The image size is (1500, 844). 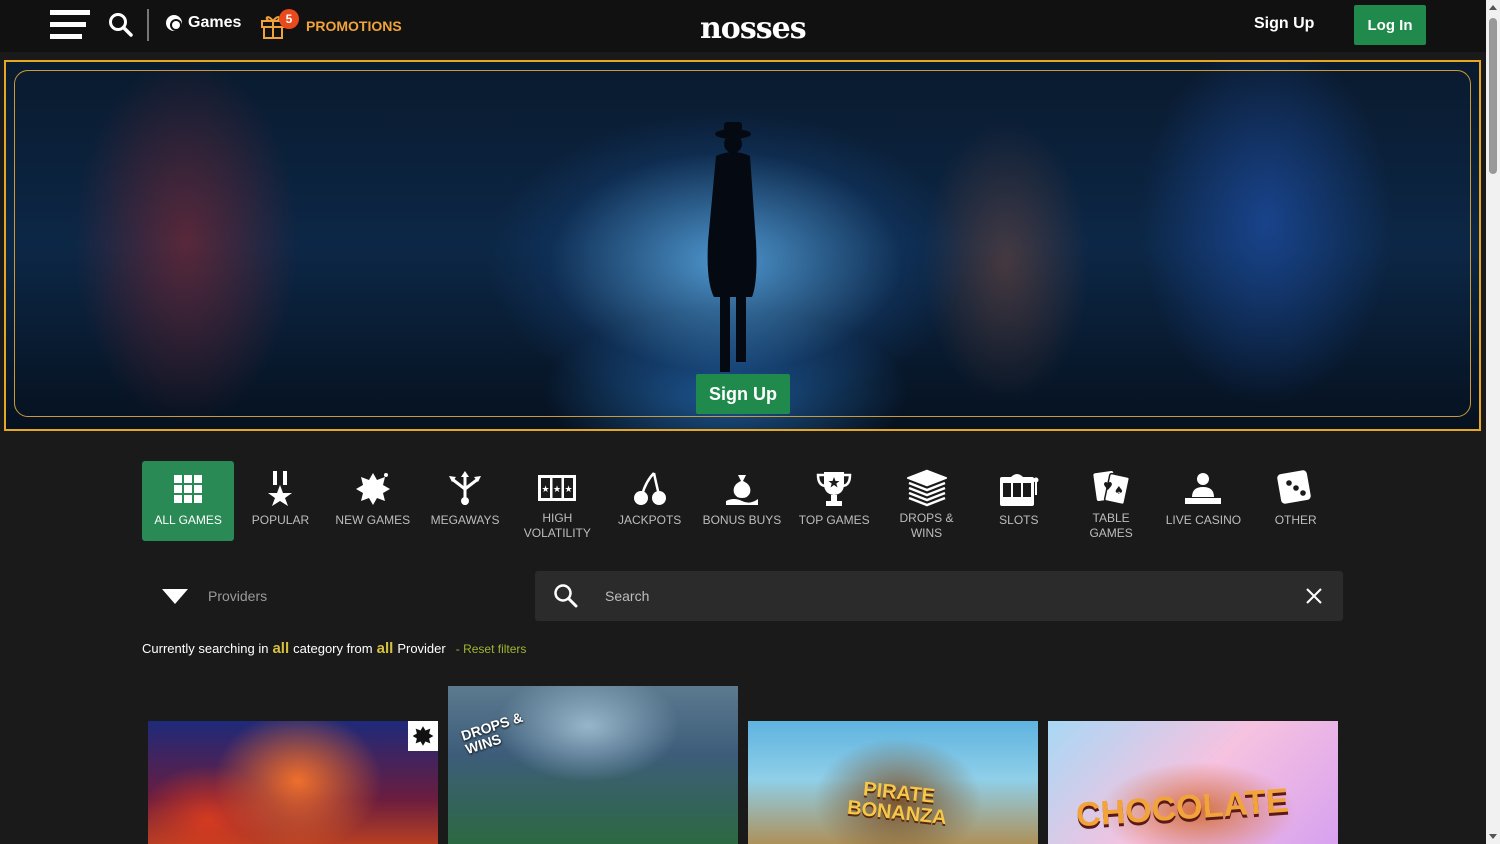 I want to click on status-prefix: Currently searching in, so click(x=205, y=648).